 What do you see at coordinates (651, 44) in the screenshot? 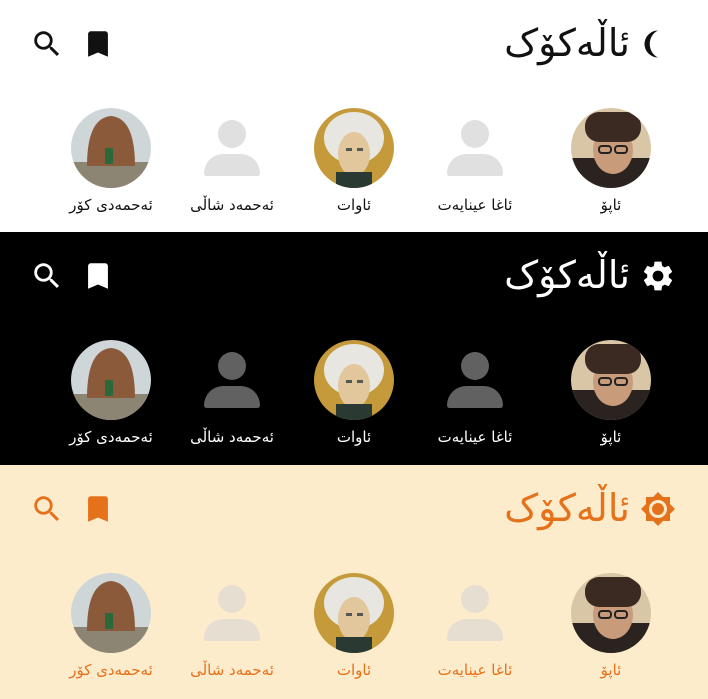
I see `moon-icon` at bounding box center [651, 44].